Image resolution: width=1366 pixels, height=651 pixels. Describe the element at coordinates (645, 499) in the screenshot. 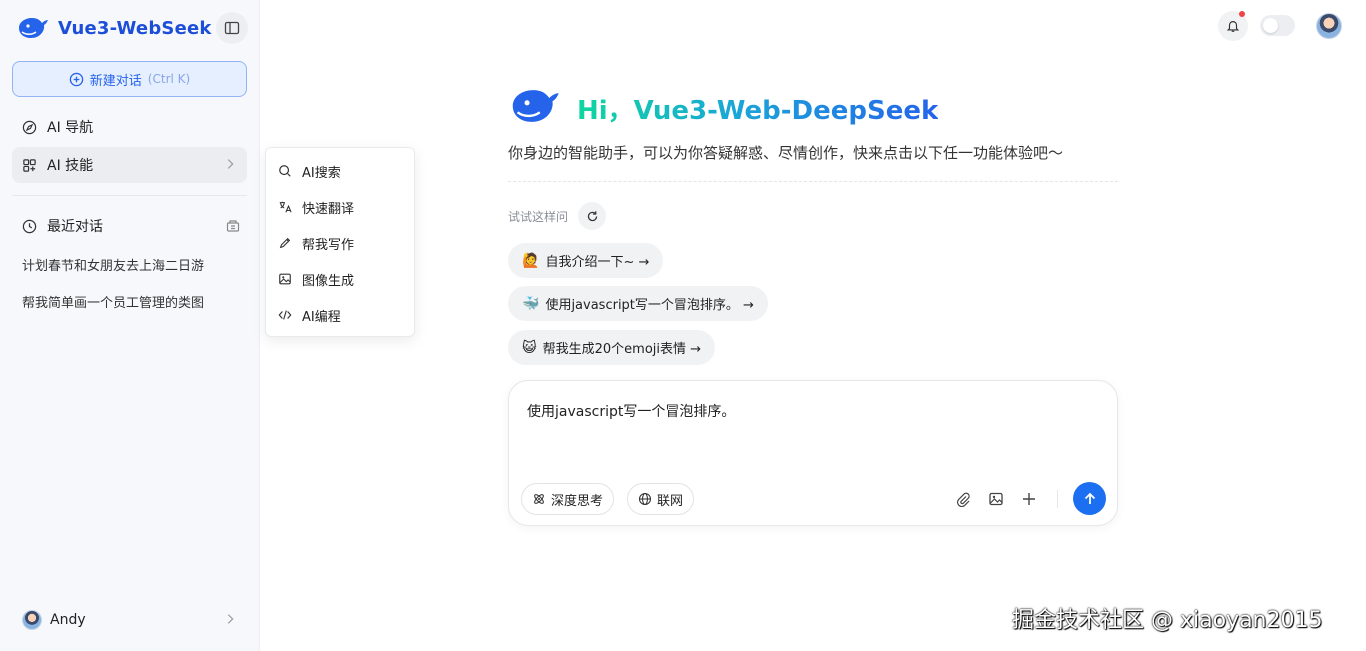

I see `globe-icon` at that location.